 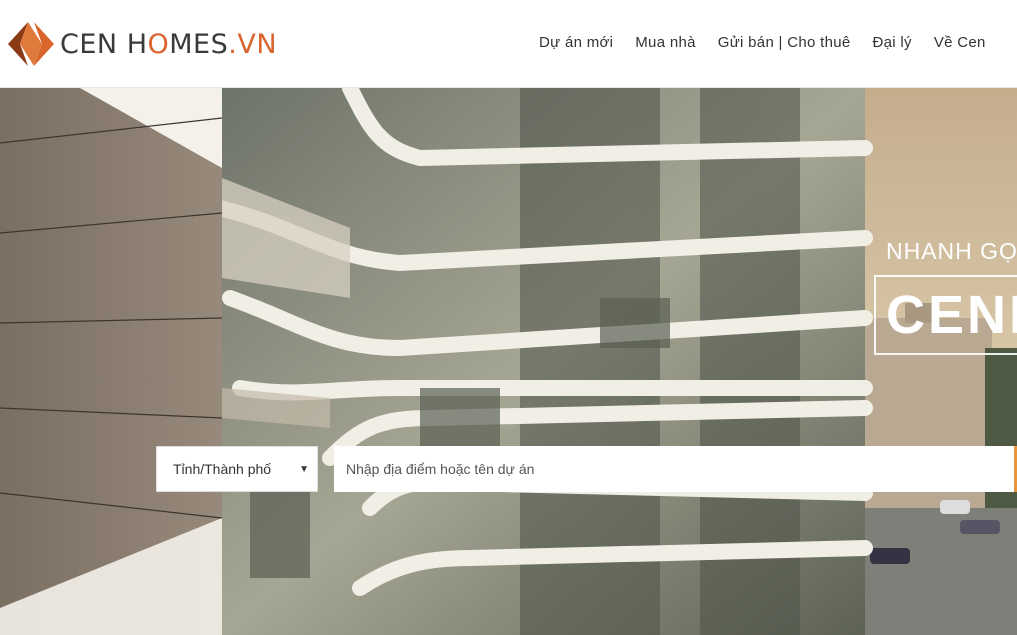 What do you see at coordinates (892, 42) in the screenshot?
I see `nav-dai-ly: Đại lý` at bounding box center [892, 42].